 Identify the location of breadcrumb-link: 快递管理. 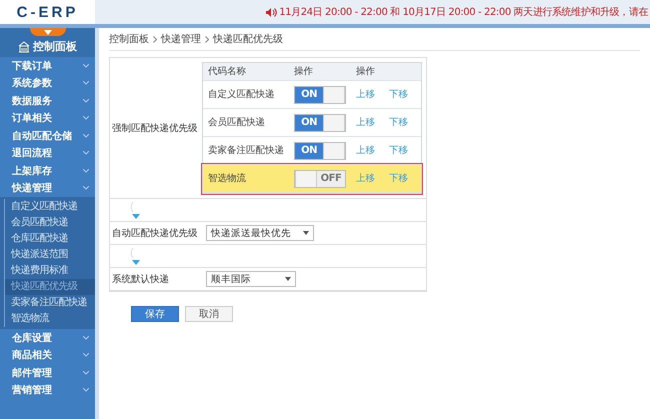
(181, 39).